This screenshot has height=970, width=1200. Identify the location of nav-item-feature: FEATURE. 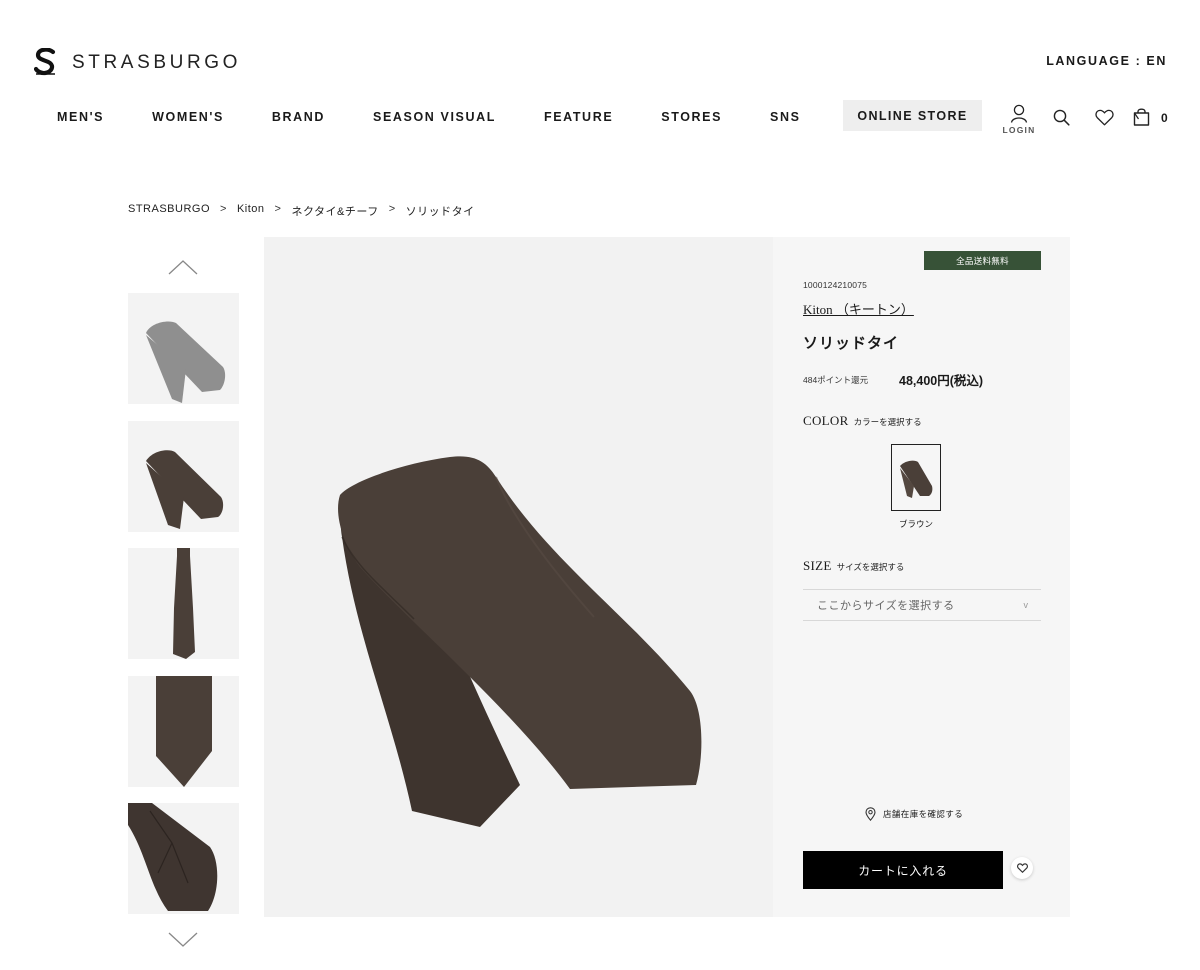
(578, 117).